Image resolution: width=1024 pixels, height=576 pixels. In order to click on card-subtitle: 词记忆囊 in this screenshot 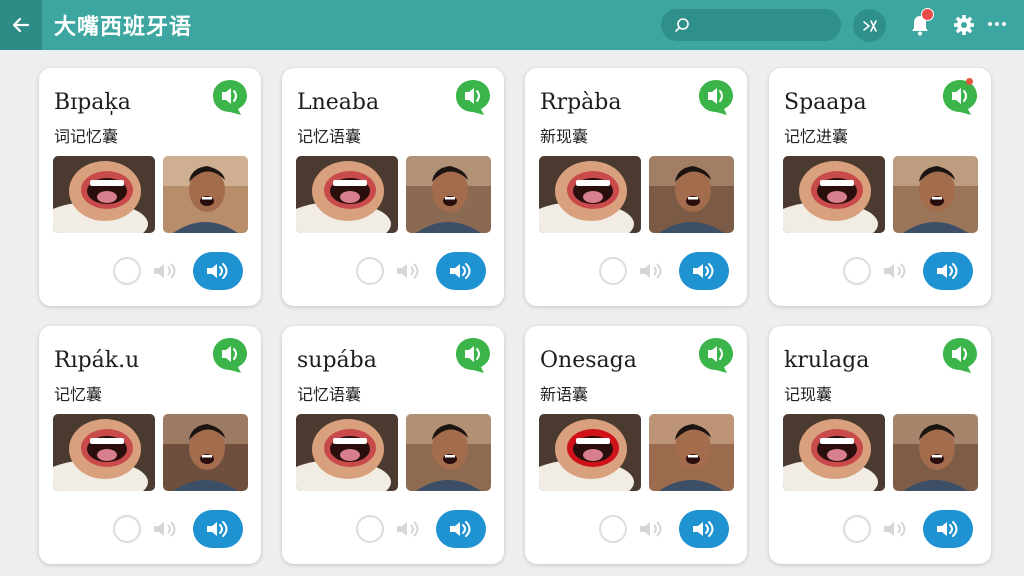, I will do `click(86, 136)`.